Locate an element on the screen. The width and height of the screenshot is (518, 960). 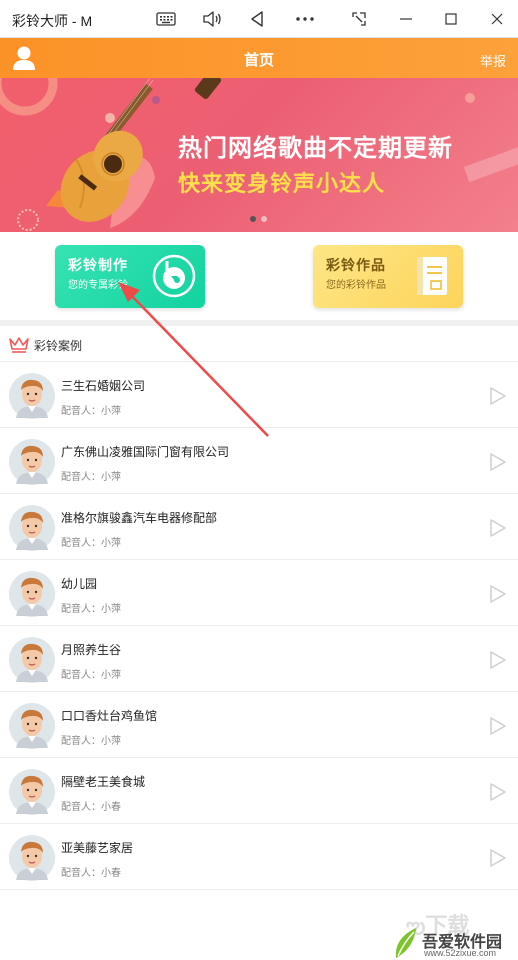
list-item: 隔壁老王美食城 配音人：小春 is located at coordinates (259, 791).